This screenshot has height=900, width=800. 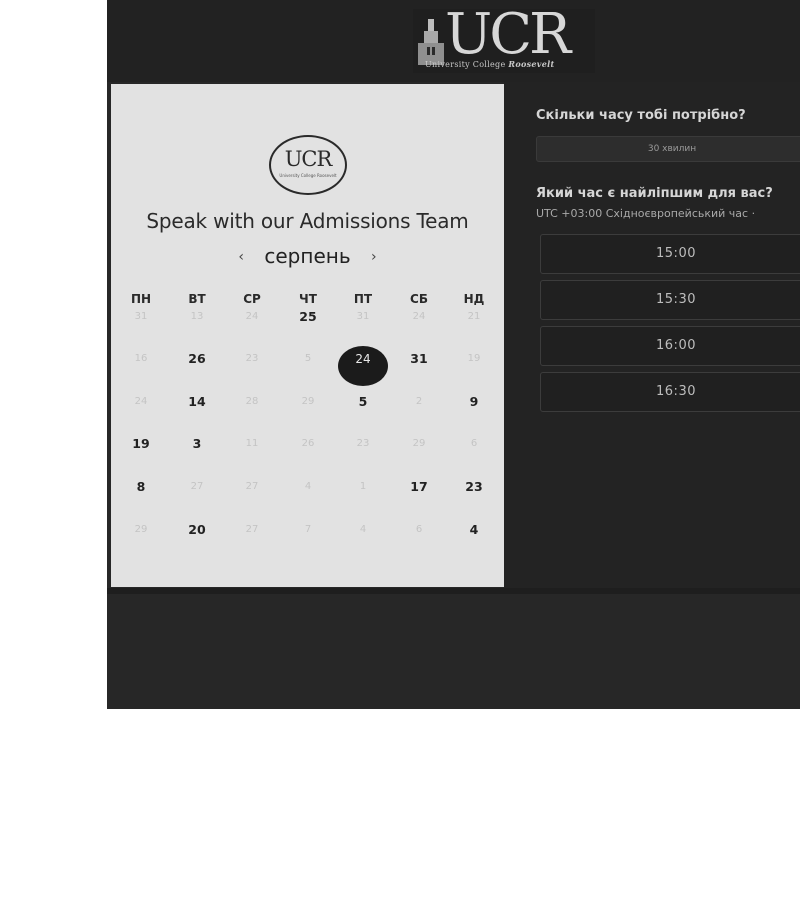 What do you see at coordinates (363, 299) in the screenshot?
I see `weekday-label: ПТ` at bounding box center [363, 299].